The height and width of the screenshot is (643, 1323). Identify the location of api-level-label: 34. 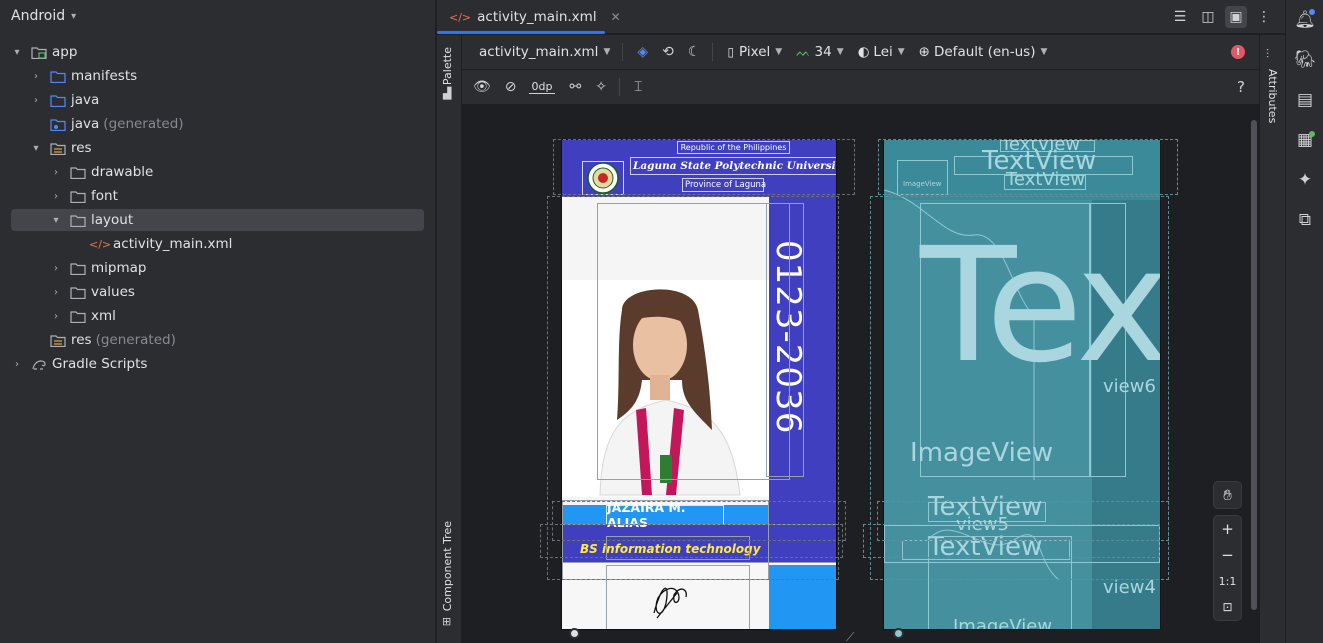
(823, 52).